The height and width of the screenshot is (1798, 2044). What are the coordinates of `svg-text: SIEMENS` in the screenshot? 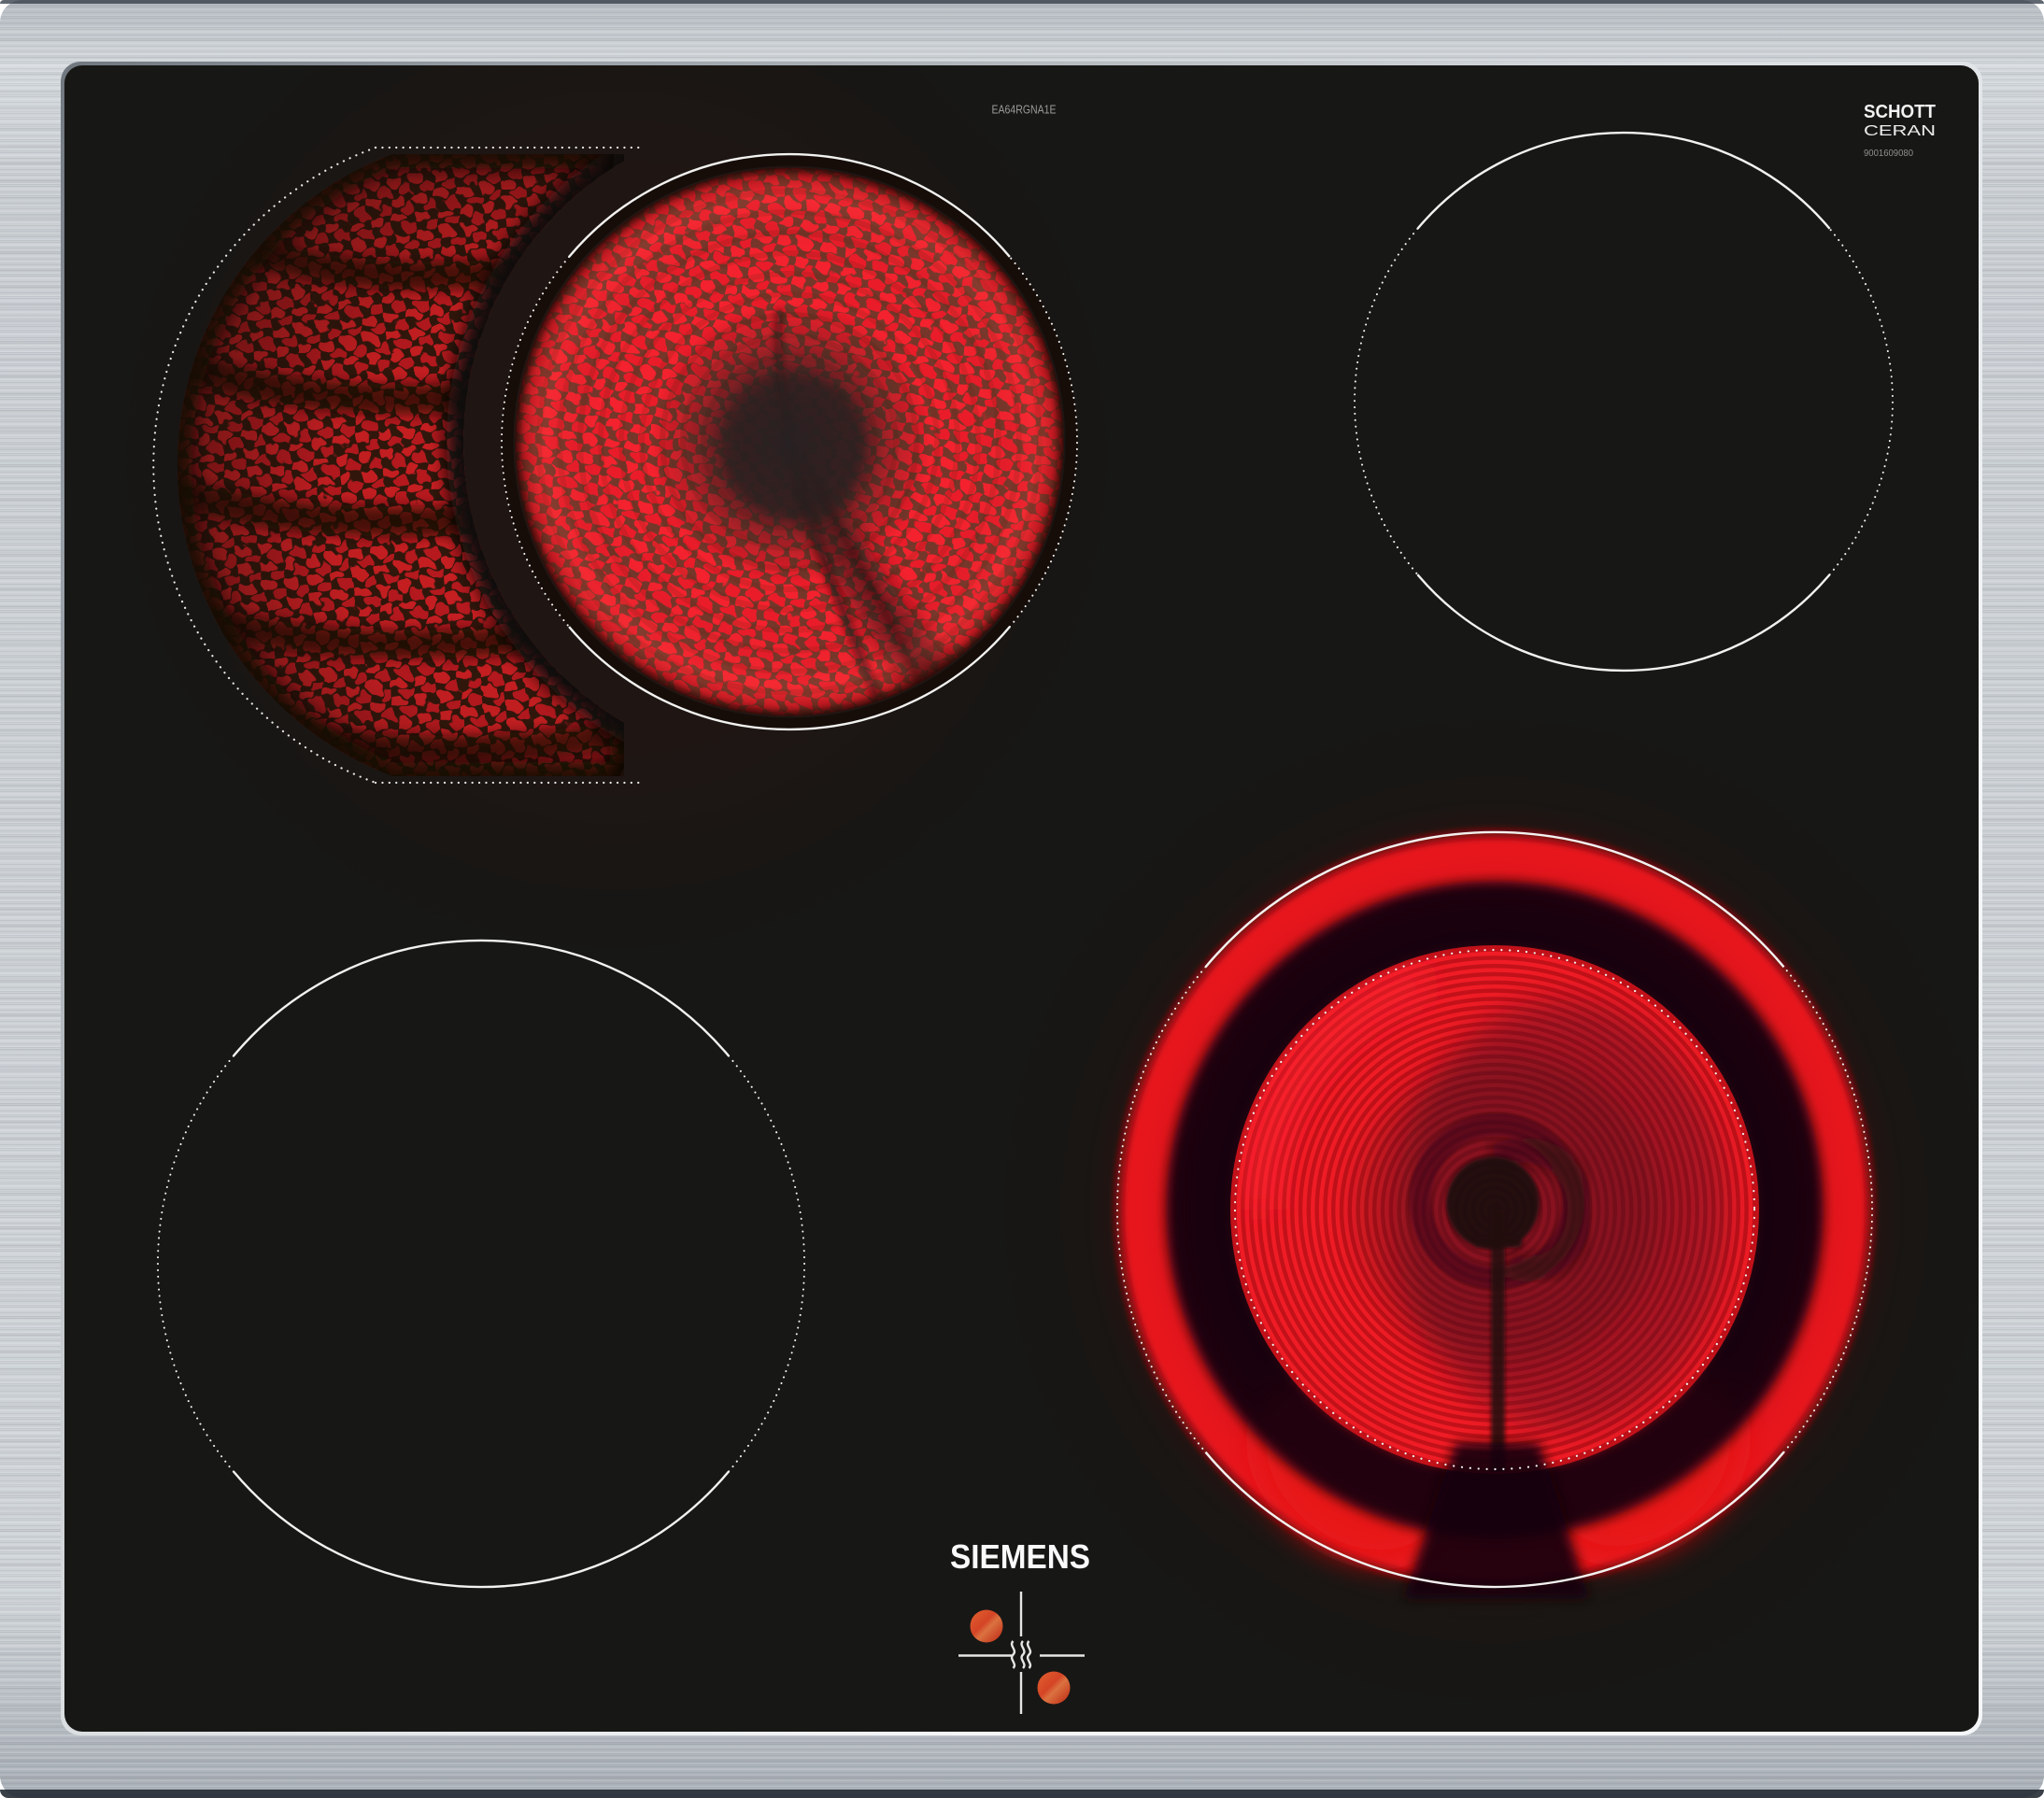 It's located at (1020, 1556).